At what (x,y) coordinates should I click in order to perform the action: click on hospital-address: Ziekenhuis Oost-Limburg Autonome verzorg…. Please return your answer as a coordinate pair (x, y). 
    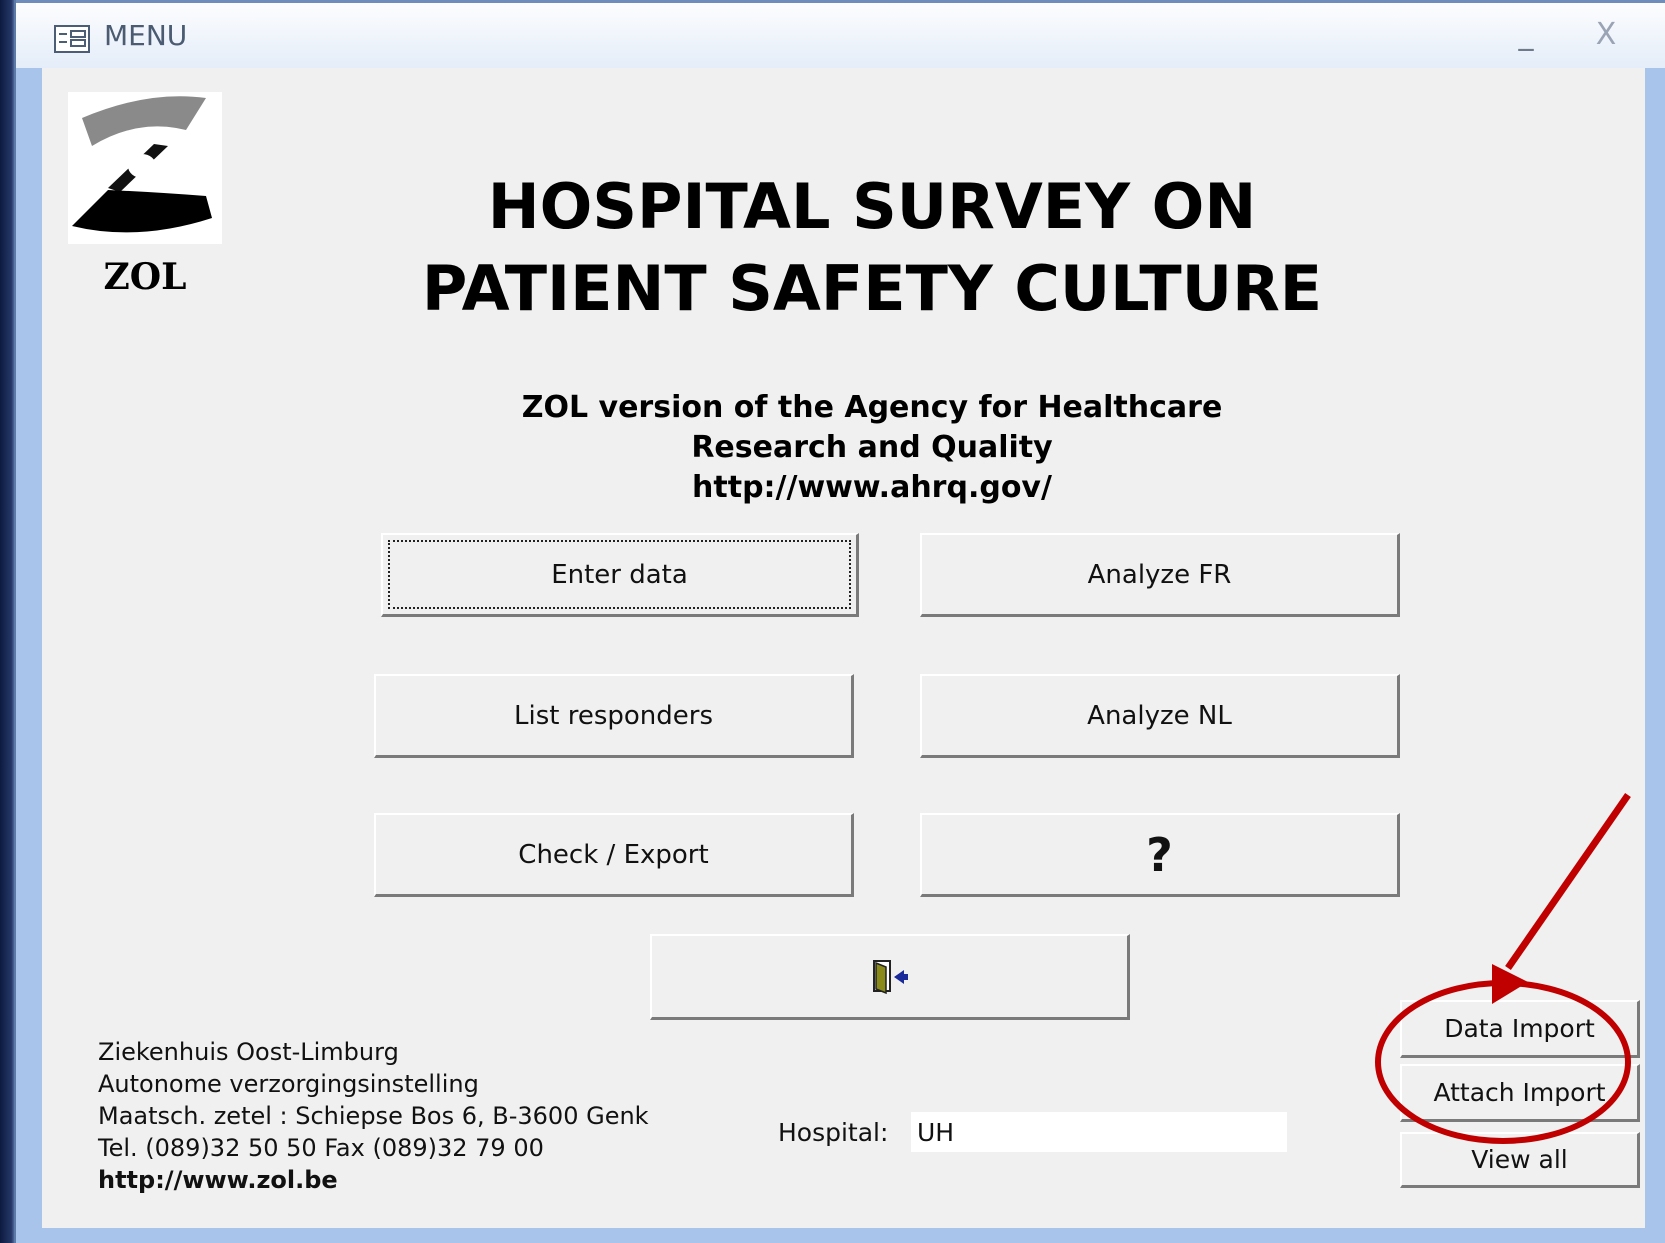
    Looking at the image, I should click on (373, 1116).